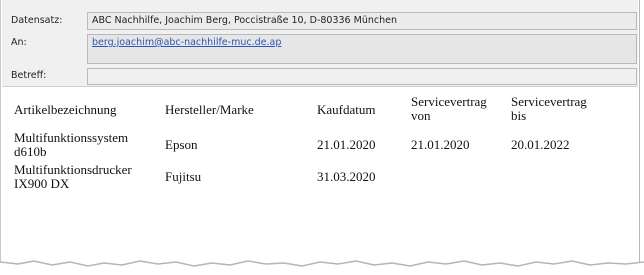 This screenshot has width=644, height=275. I want to click on cell-servicevertrag-von: 21.01.2020, so click(440, 144).